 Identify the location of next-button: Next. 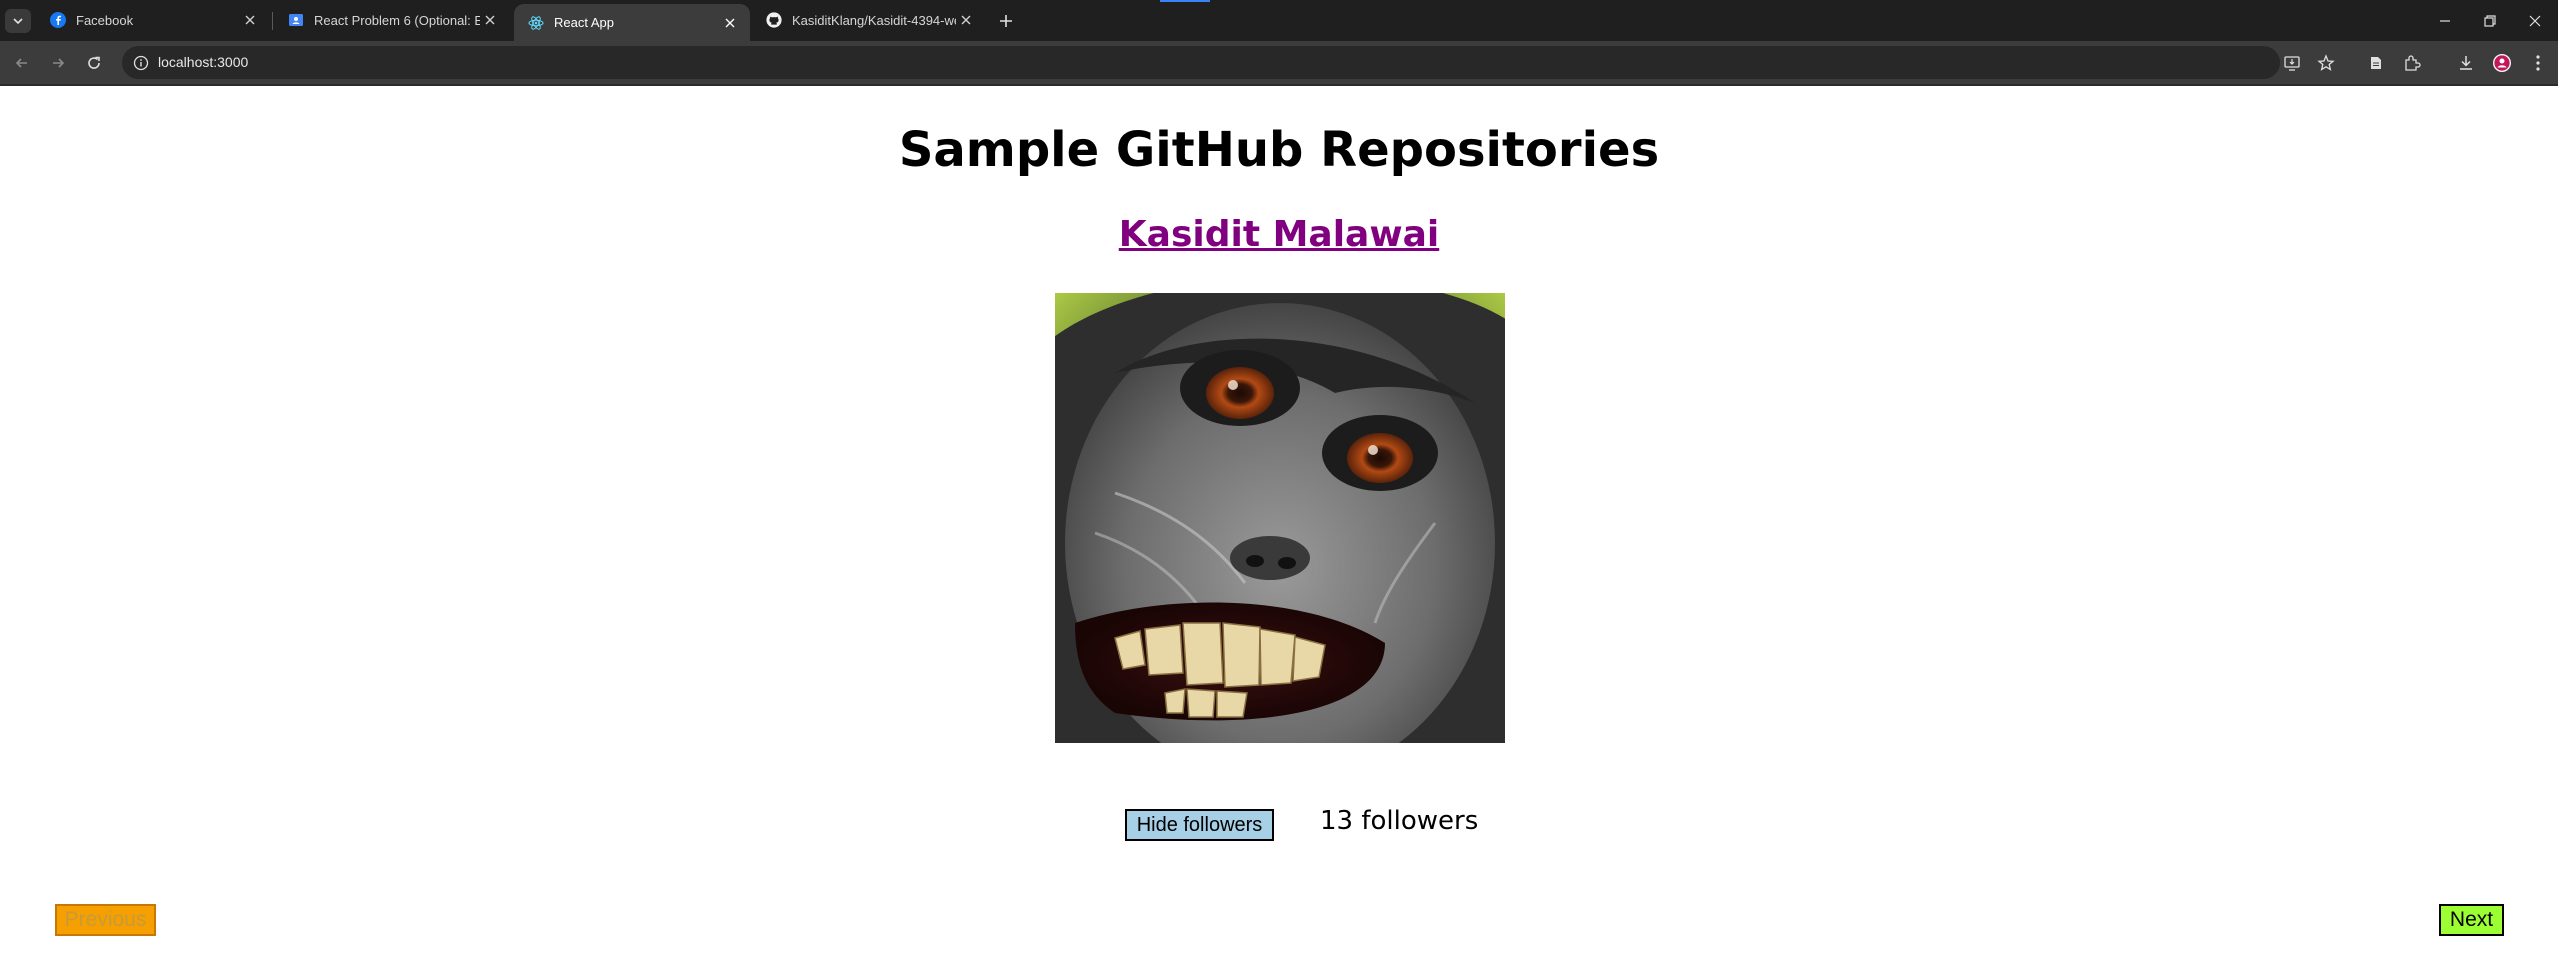
(2471, 920).